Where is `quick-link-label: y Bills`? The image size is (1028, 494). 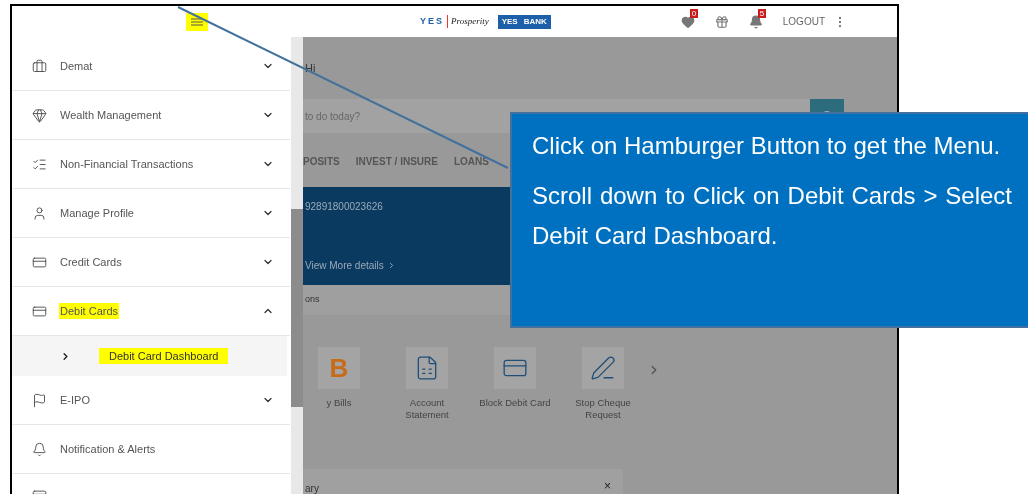 quick-link-label: y Bills is located at coordinates (339, 403).